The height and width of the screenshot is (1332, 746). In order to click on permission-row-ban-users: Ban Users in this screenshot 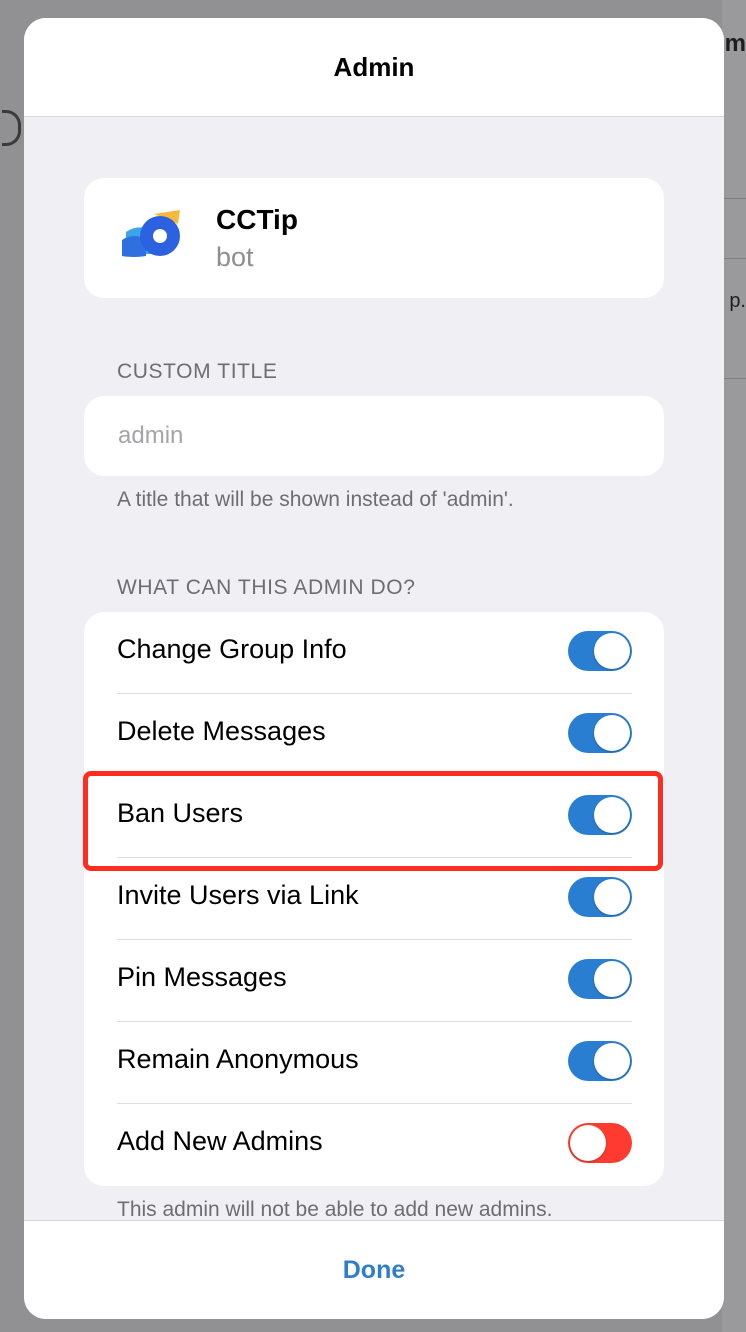, I will do `click(374, 817)`.